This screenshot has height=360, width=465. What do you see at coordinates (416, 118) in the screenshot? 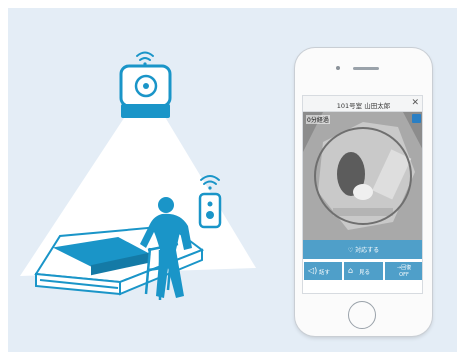
I see `camera-switch-icon` at bounding box center [416, 118].